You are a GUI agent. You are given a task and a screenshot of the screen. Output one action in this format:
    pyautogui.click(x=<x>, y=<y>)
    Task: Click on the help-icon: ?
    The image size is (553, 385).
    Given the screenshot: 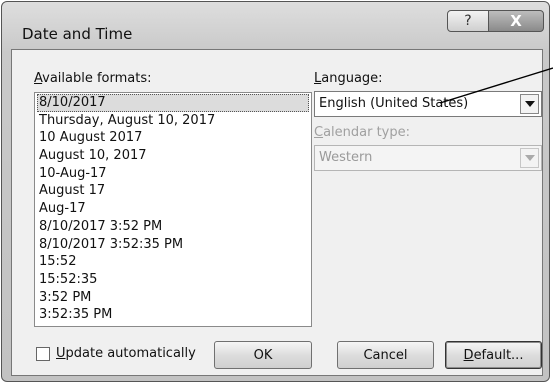 What is the action you would take?
    pyautogui.click(x=468, y=21)
    